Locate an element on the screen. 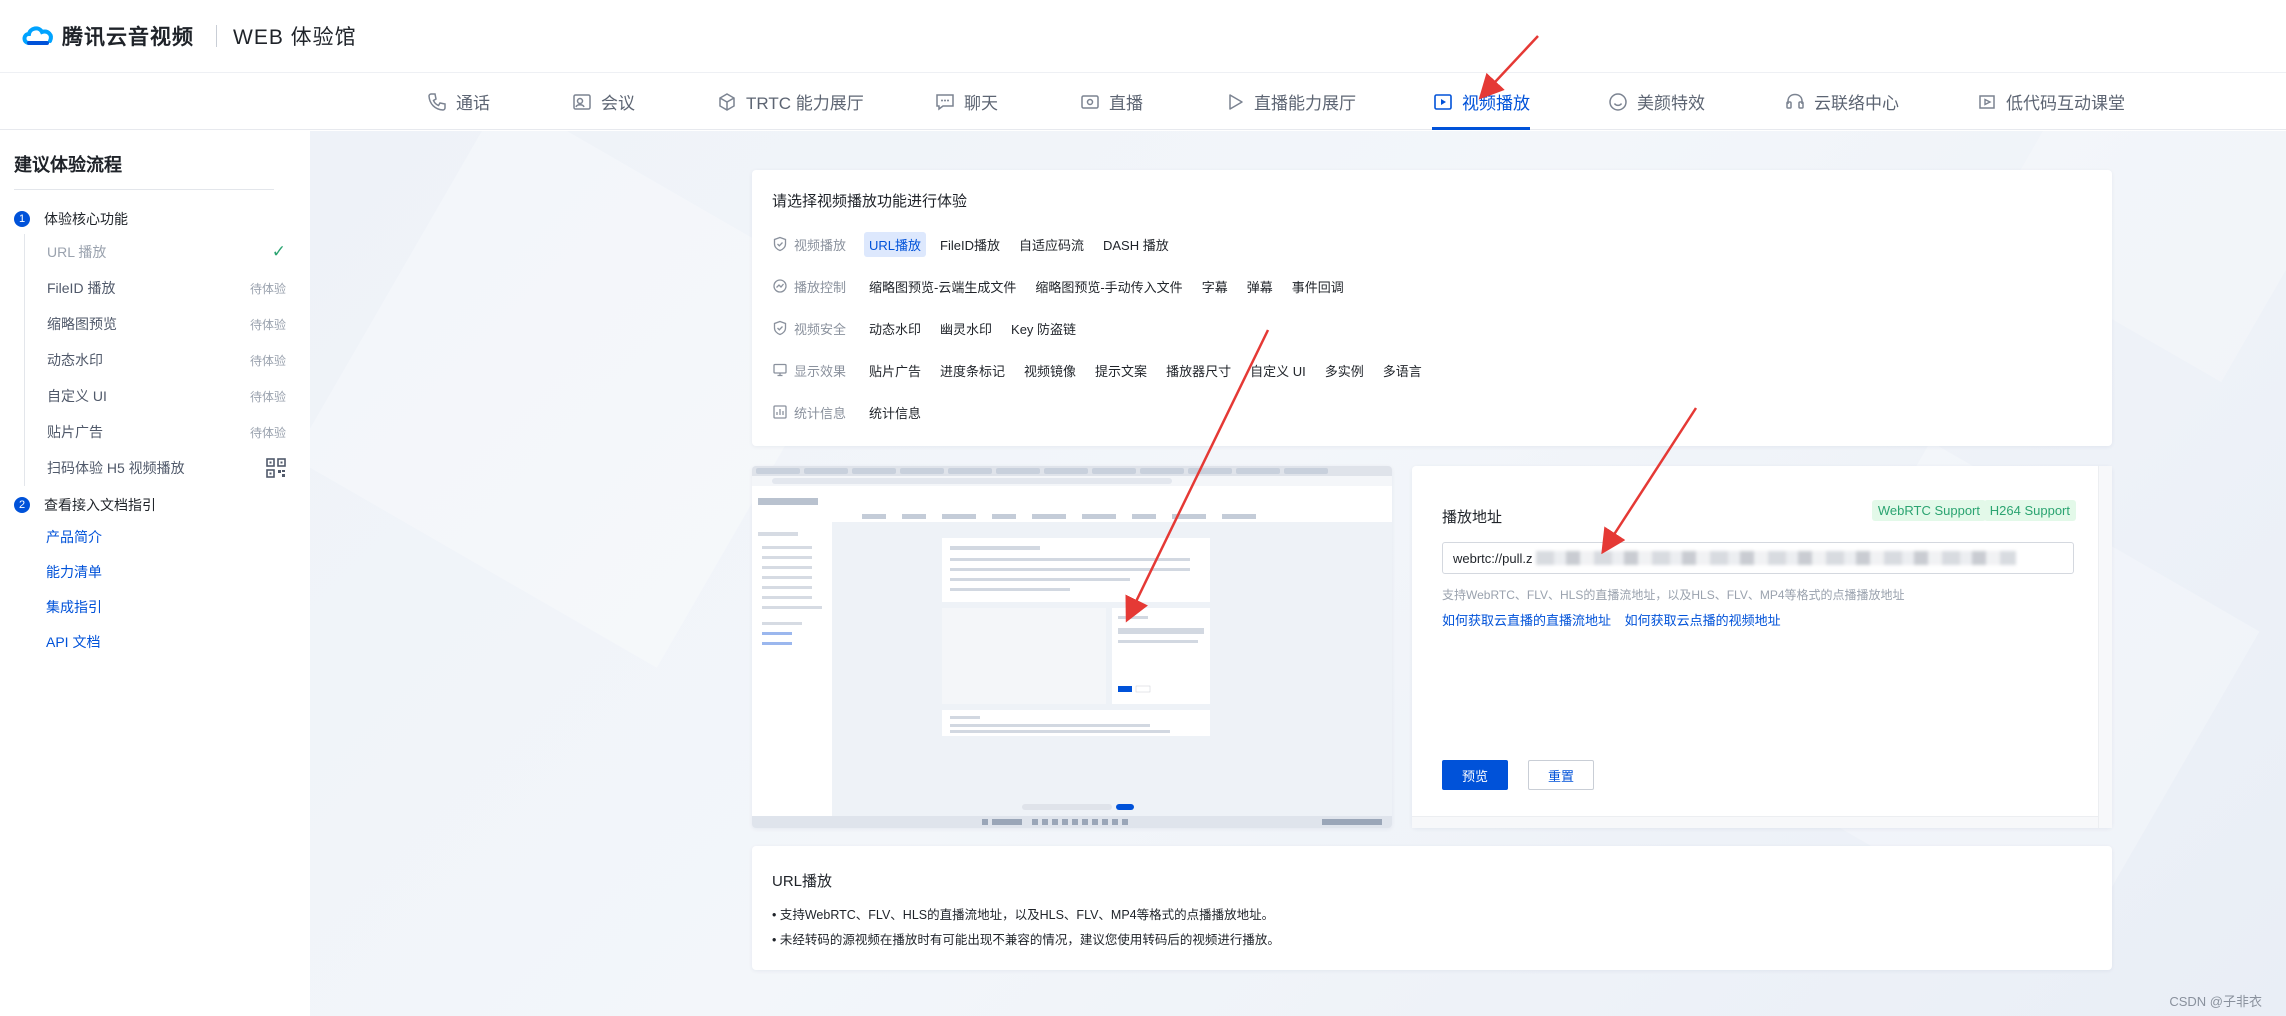  cloud-logo-icon is located at coordinates (37, 35).